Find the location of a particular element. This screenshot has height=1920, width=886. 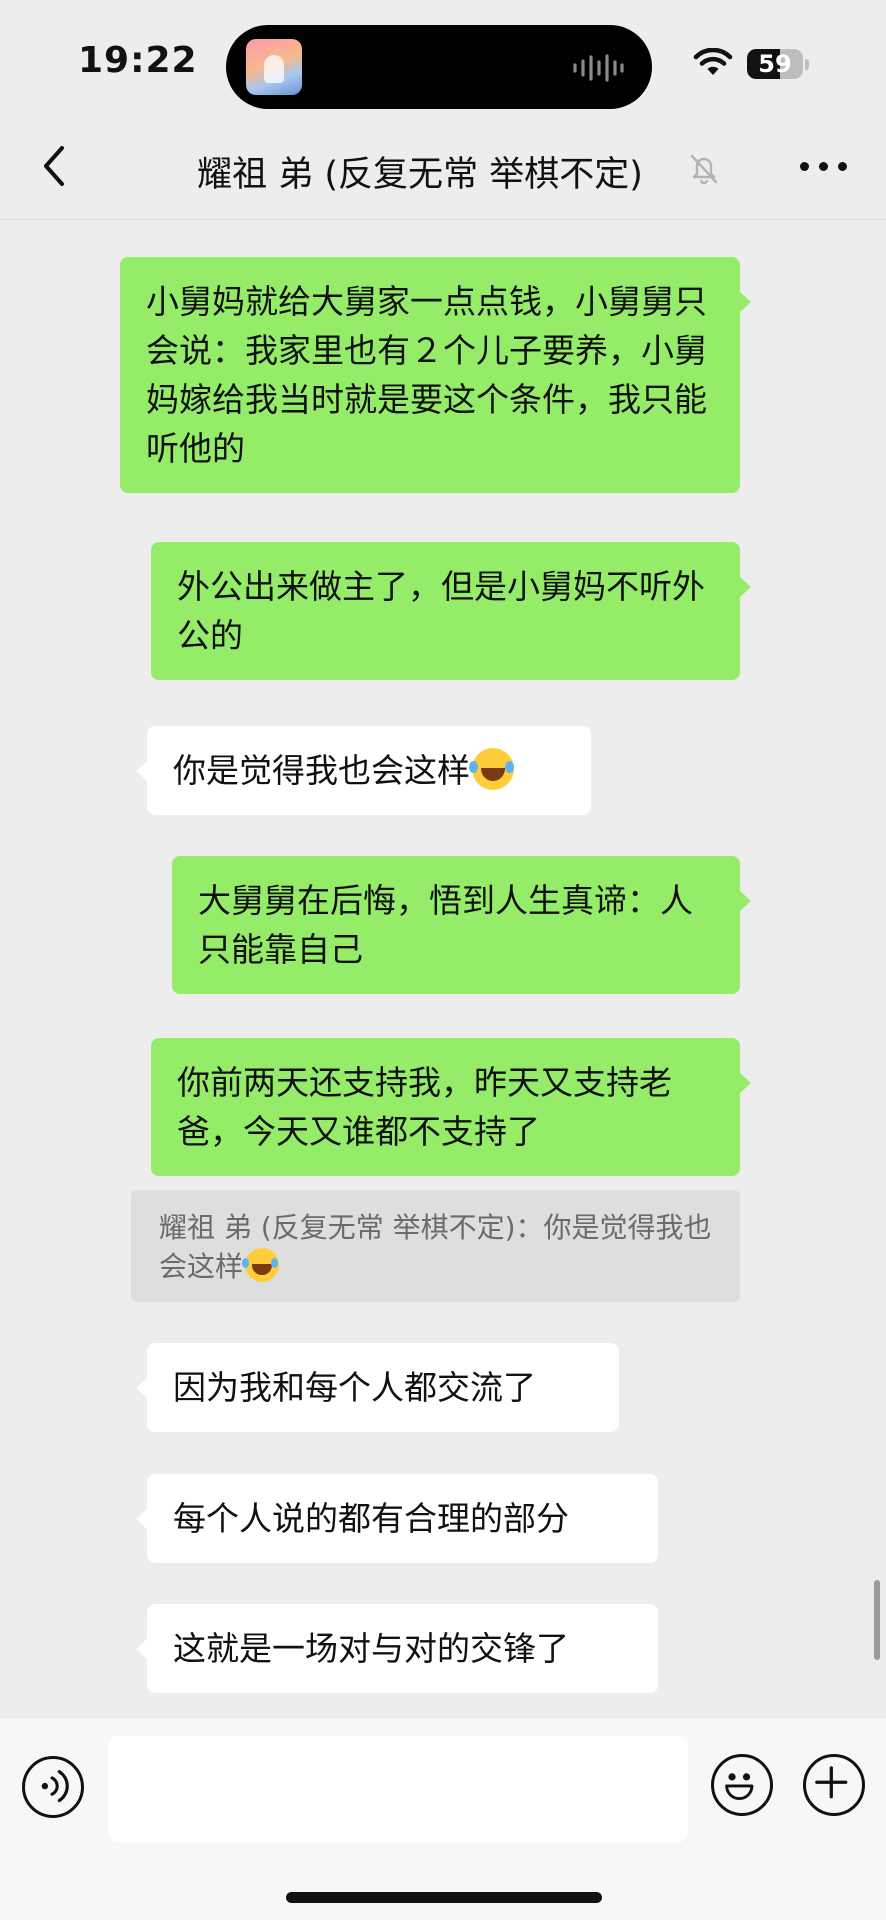

message-bubble-received: 这就是一场对与对的交锋了 is located at coordinates (397, 1648).